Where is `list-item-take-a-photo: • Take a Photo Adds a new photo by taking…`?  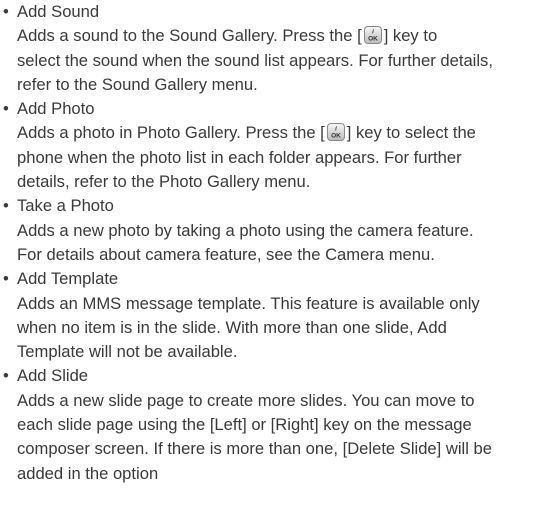
list-item-take-a-photo: • Take a Photo Adds a new photo by taking… is located at coordinates (281, 230).